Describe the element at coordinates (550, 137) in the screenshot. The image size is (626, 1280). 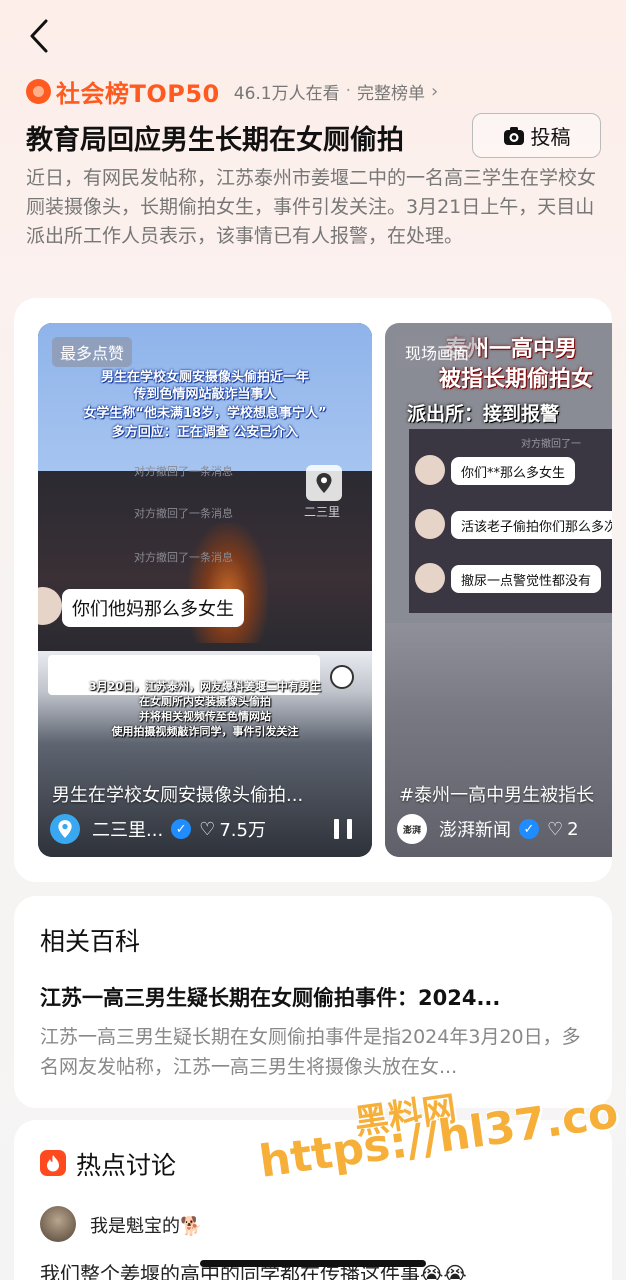
I see `submit-label: 投稿` at that location.